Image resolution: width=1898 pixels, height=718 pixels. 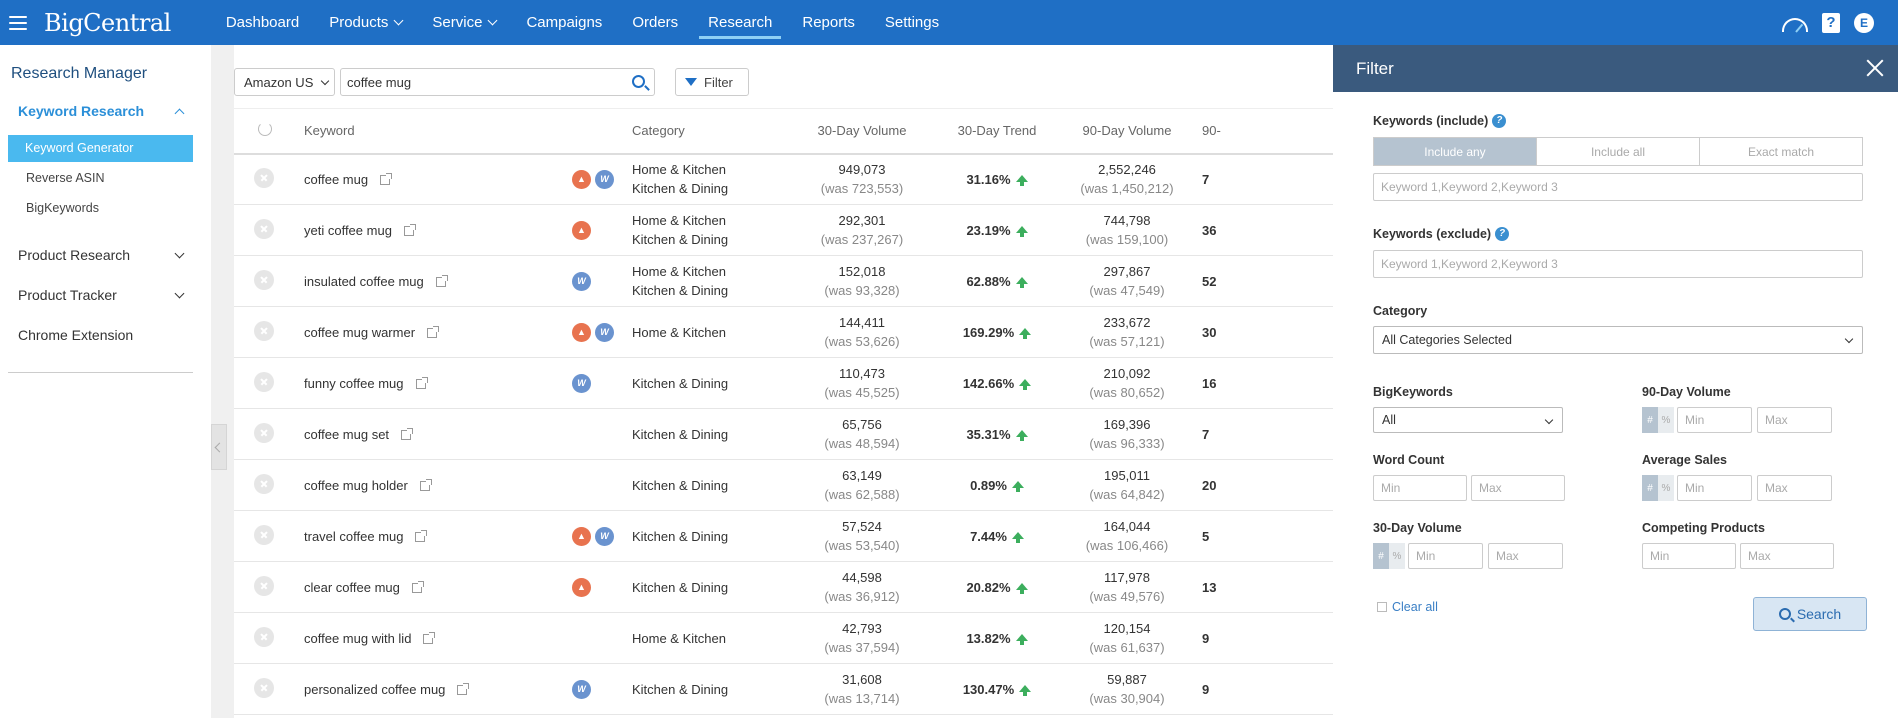 What do you see at coordinates (265, 129) in the screenshot?
I see `reset-icon` at bounding box center [265, 129].